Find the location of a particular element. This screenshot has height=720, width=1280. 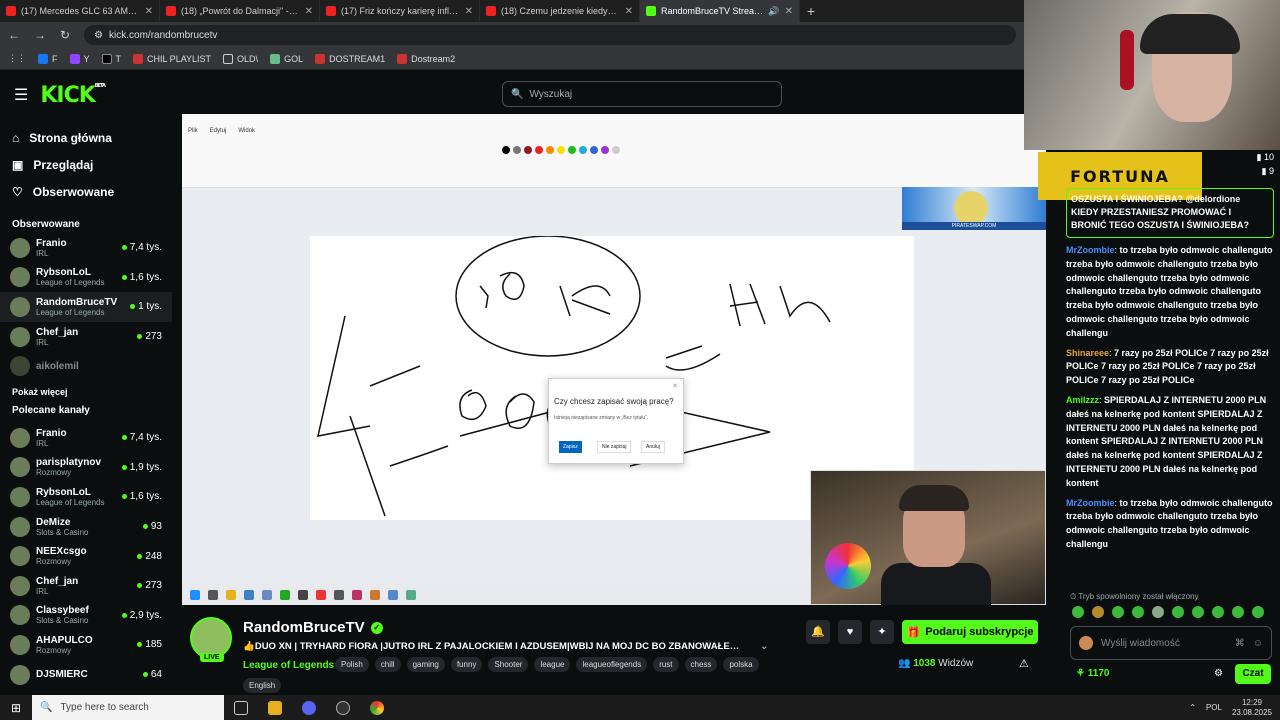

paint-cancel-button: Anuluj is located at coordinates (653, 447).